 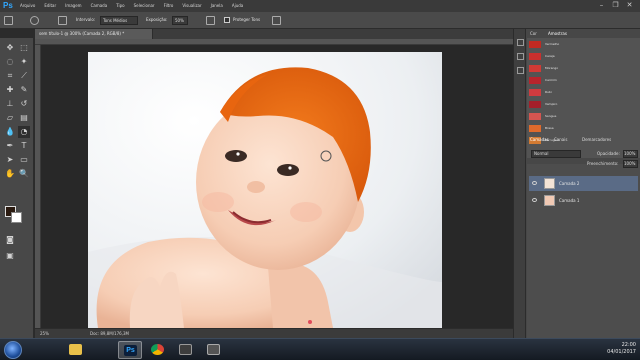 I want to click on swatch-row: Carmim, so click(x=584, y=80).